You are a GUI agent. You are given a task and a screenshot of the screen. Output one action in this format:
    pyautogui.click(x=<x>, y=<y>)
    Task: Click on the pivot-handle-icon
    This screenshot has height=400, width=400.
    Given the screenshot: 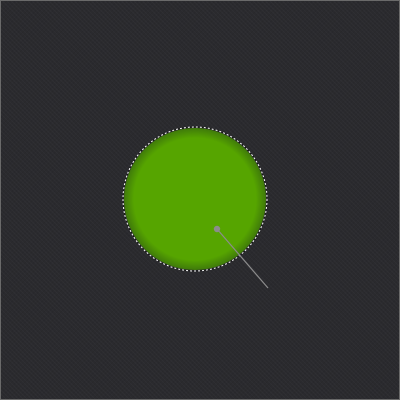 What is the action you would take?
    pyautogui.click(x=217, y=229)
    